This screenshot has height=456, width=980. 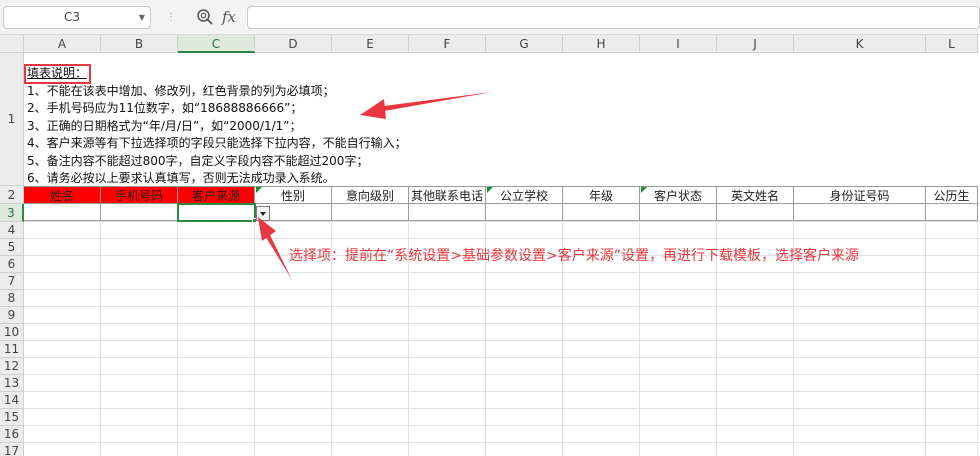 I want to click on zoom-icon, so click(x=205, y=17).